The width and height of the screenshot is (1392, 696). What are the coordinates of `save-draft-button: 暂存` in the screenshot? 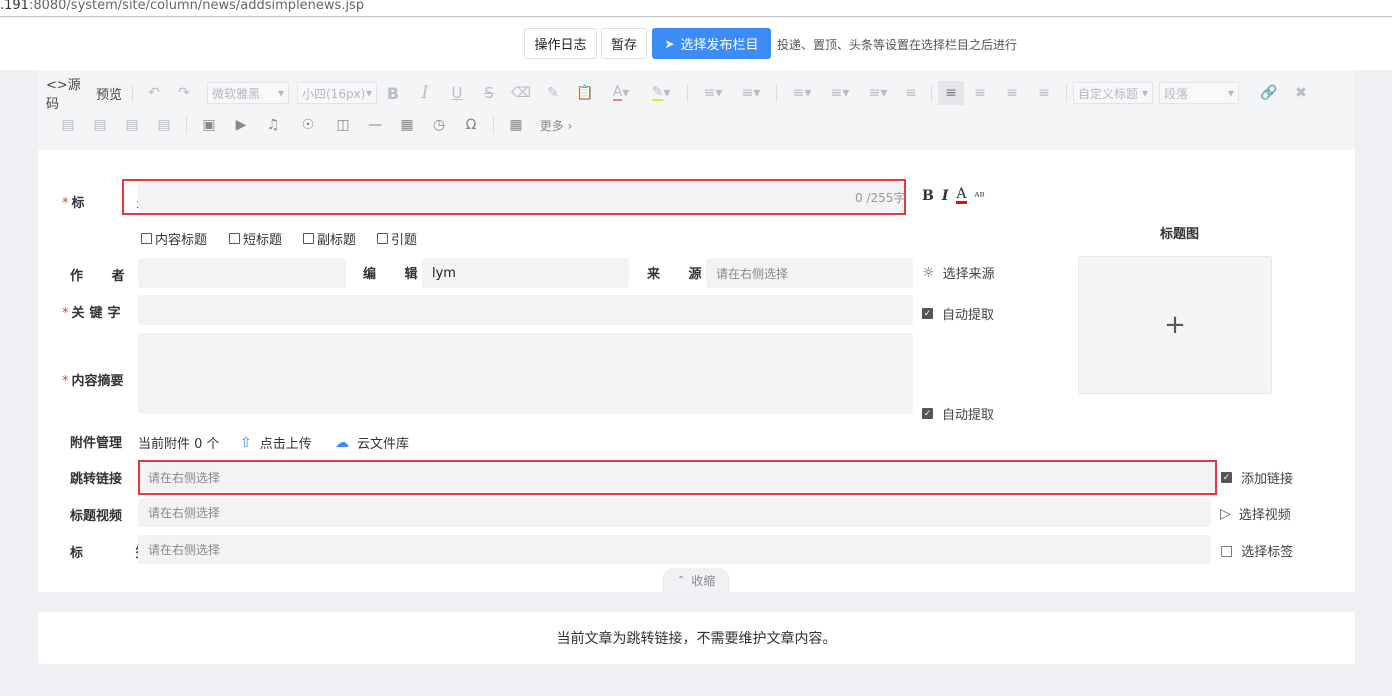 It's located at (624, 43).